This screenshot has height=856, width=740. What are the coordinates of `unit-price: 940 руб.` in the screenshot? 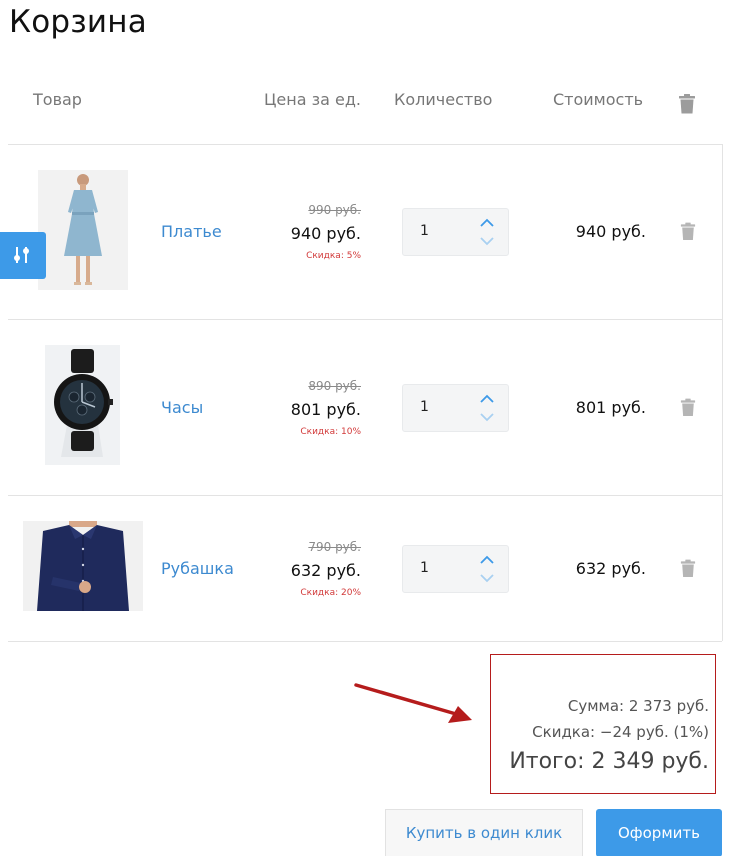 It's located at (325, 233).